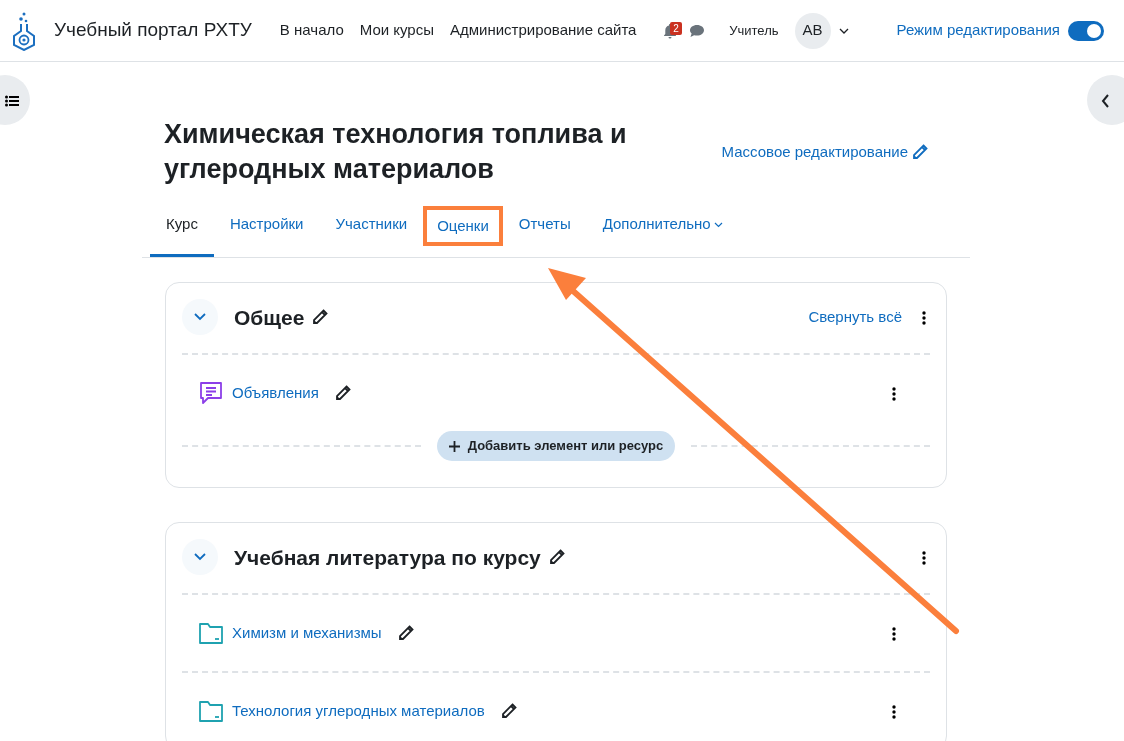 The height and width of the screenshot is (741, 1124). I want to click on course-tab: Настройки, so click(266, 226).